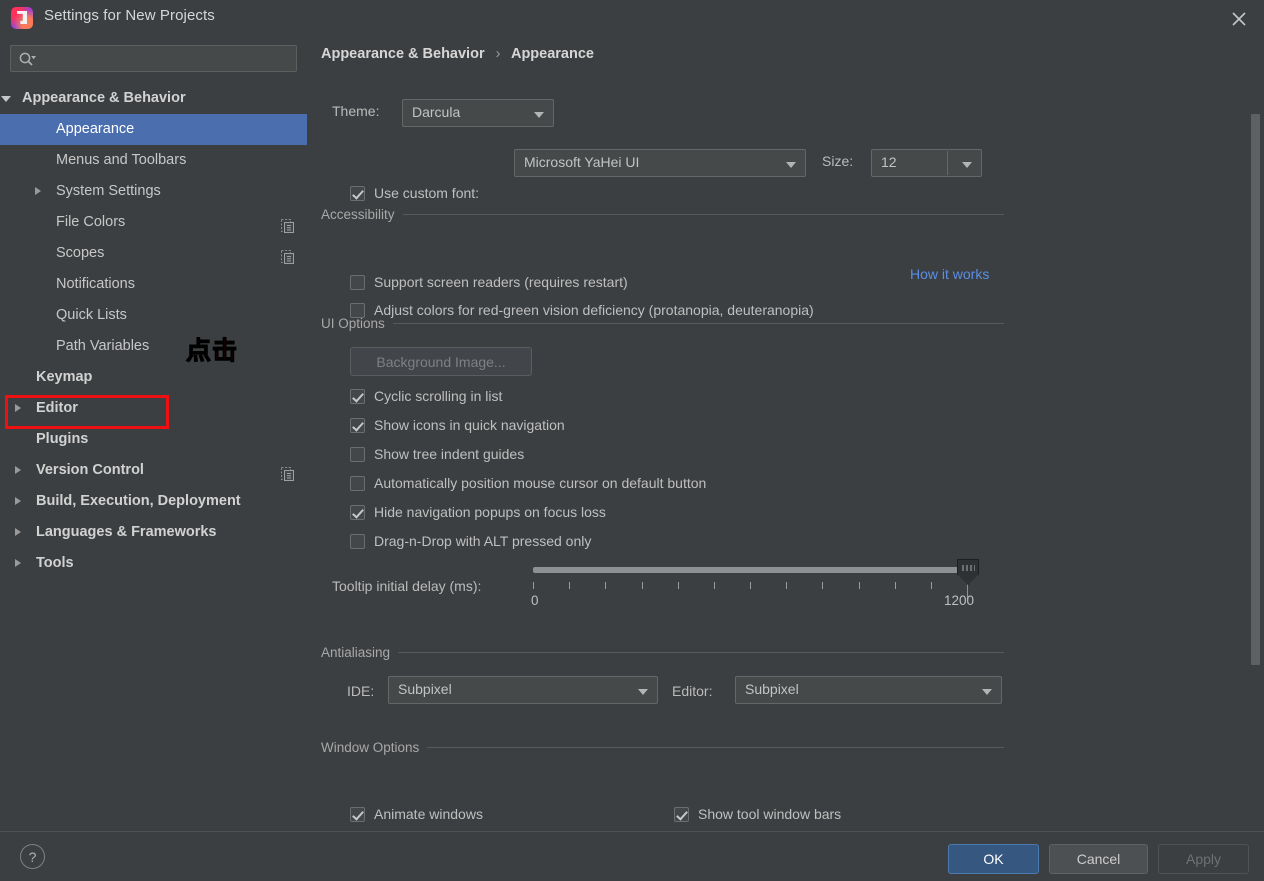 This screenshot has height=881, width=1264. What do you see at coordinates (552, 54) in the screenshot?
I see `breadcrumb-current: Appearance` at bounding box center [552, 54].